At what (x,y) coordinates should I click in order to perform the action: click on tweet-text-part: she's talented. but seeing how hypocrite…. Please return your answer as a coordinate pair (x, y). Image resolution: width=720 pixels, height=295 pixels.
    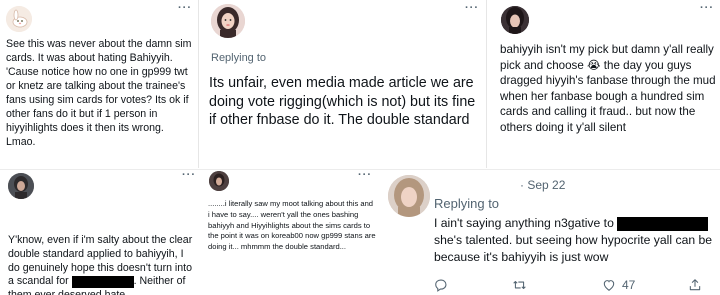
    Looking at the image, I should click on (573, 248).